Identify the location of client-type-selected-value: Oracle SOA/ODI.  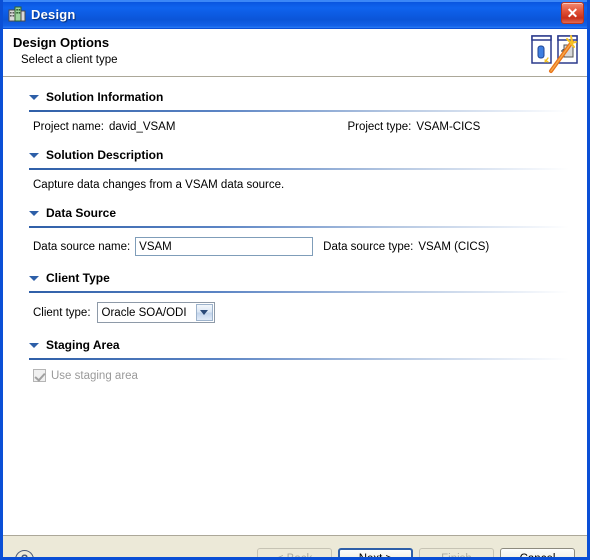
(144, 312).